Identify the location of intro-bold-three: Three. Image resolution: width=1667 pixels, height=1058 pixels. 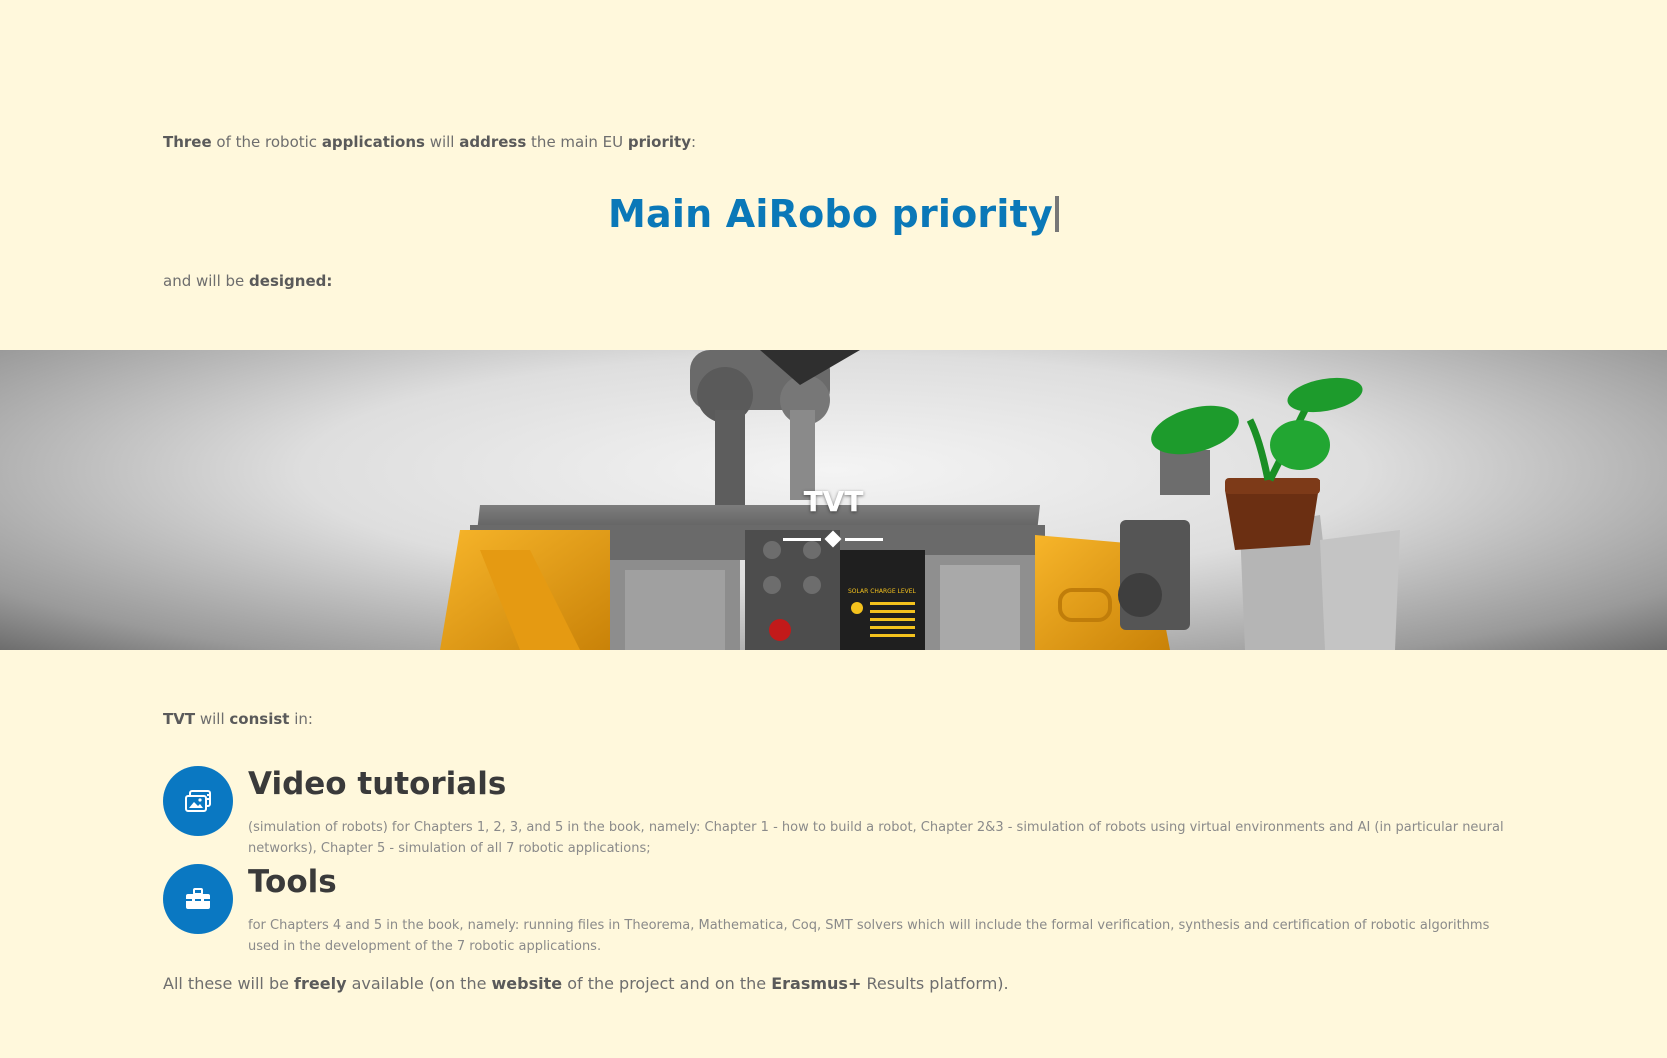
(187, 142).